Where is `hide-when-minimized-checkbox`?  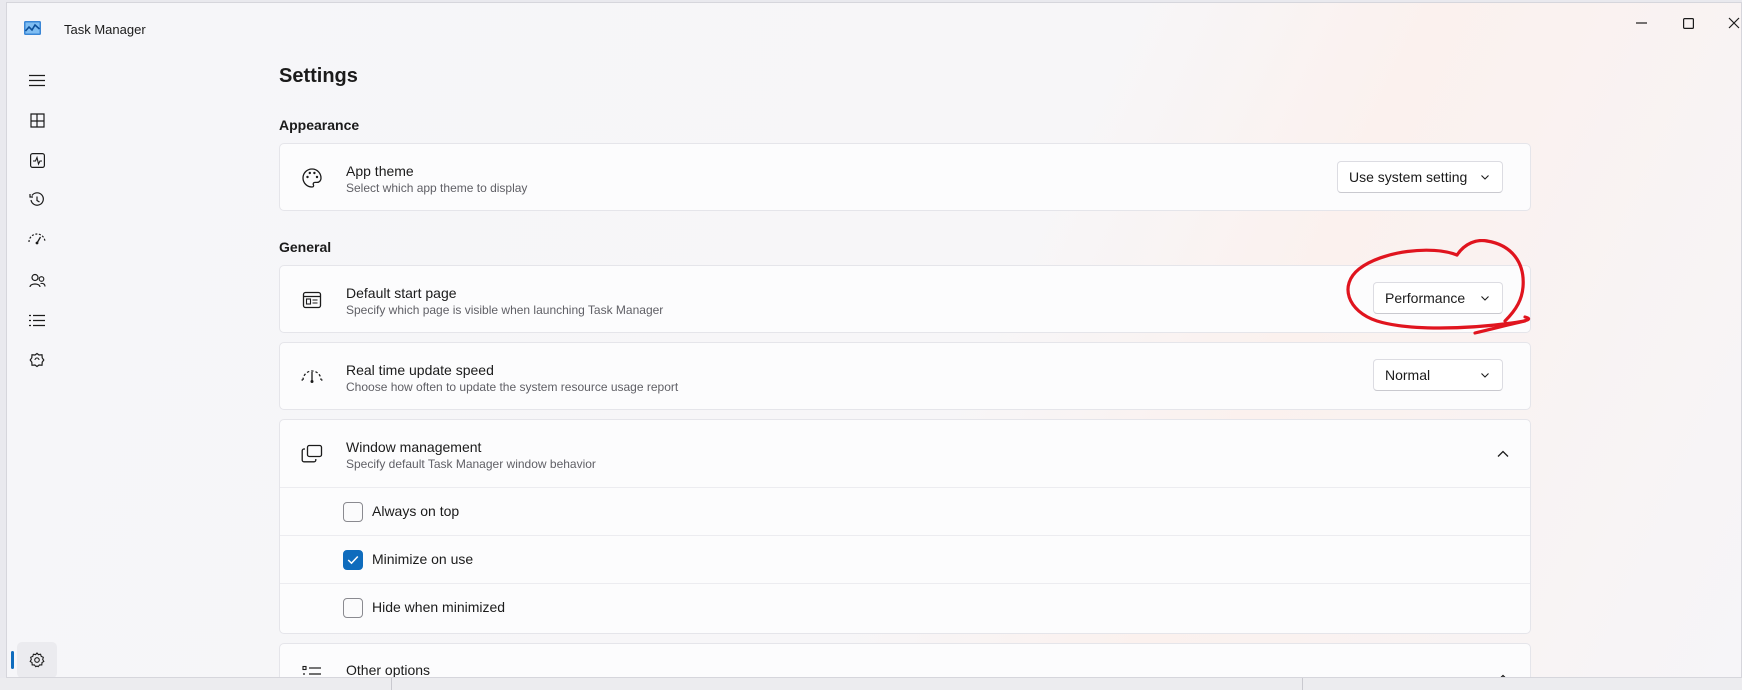
hide-when-minimized-checkbox is located at coordinates (353, 608).